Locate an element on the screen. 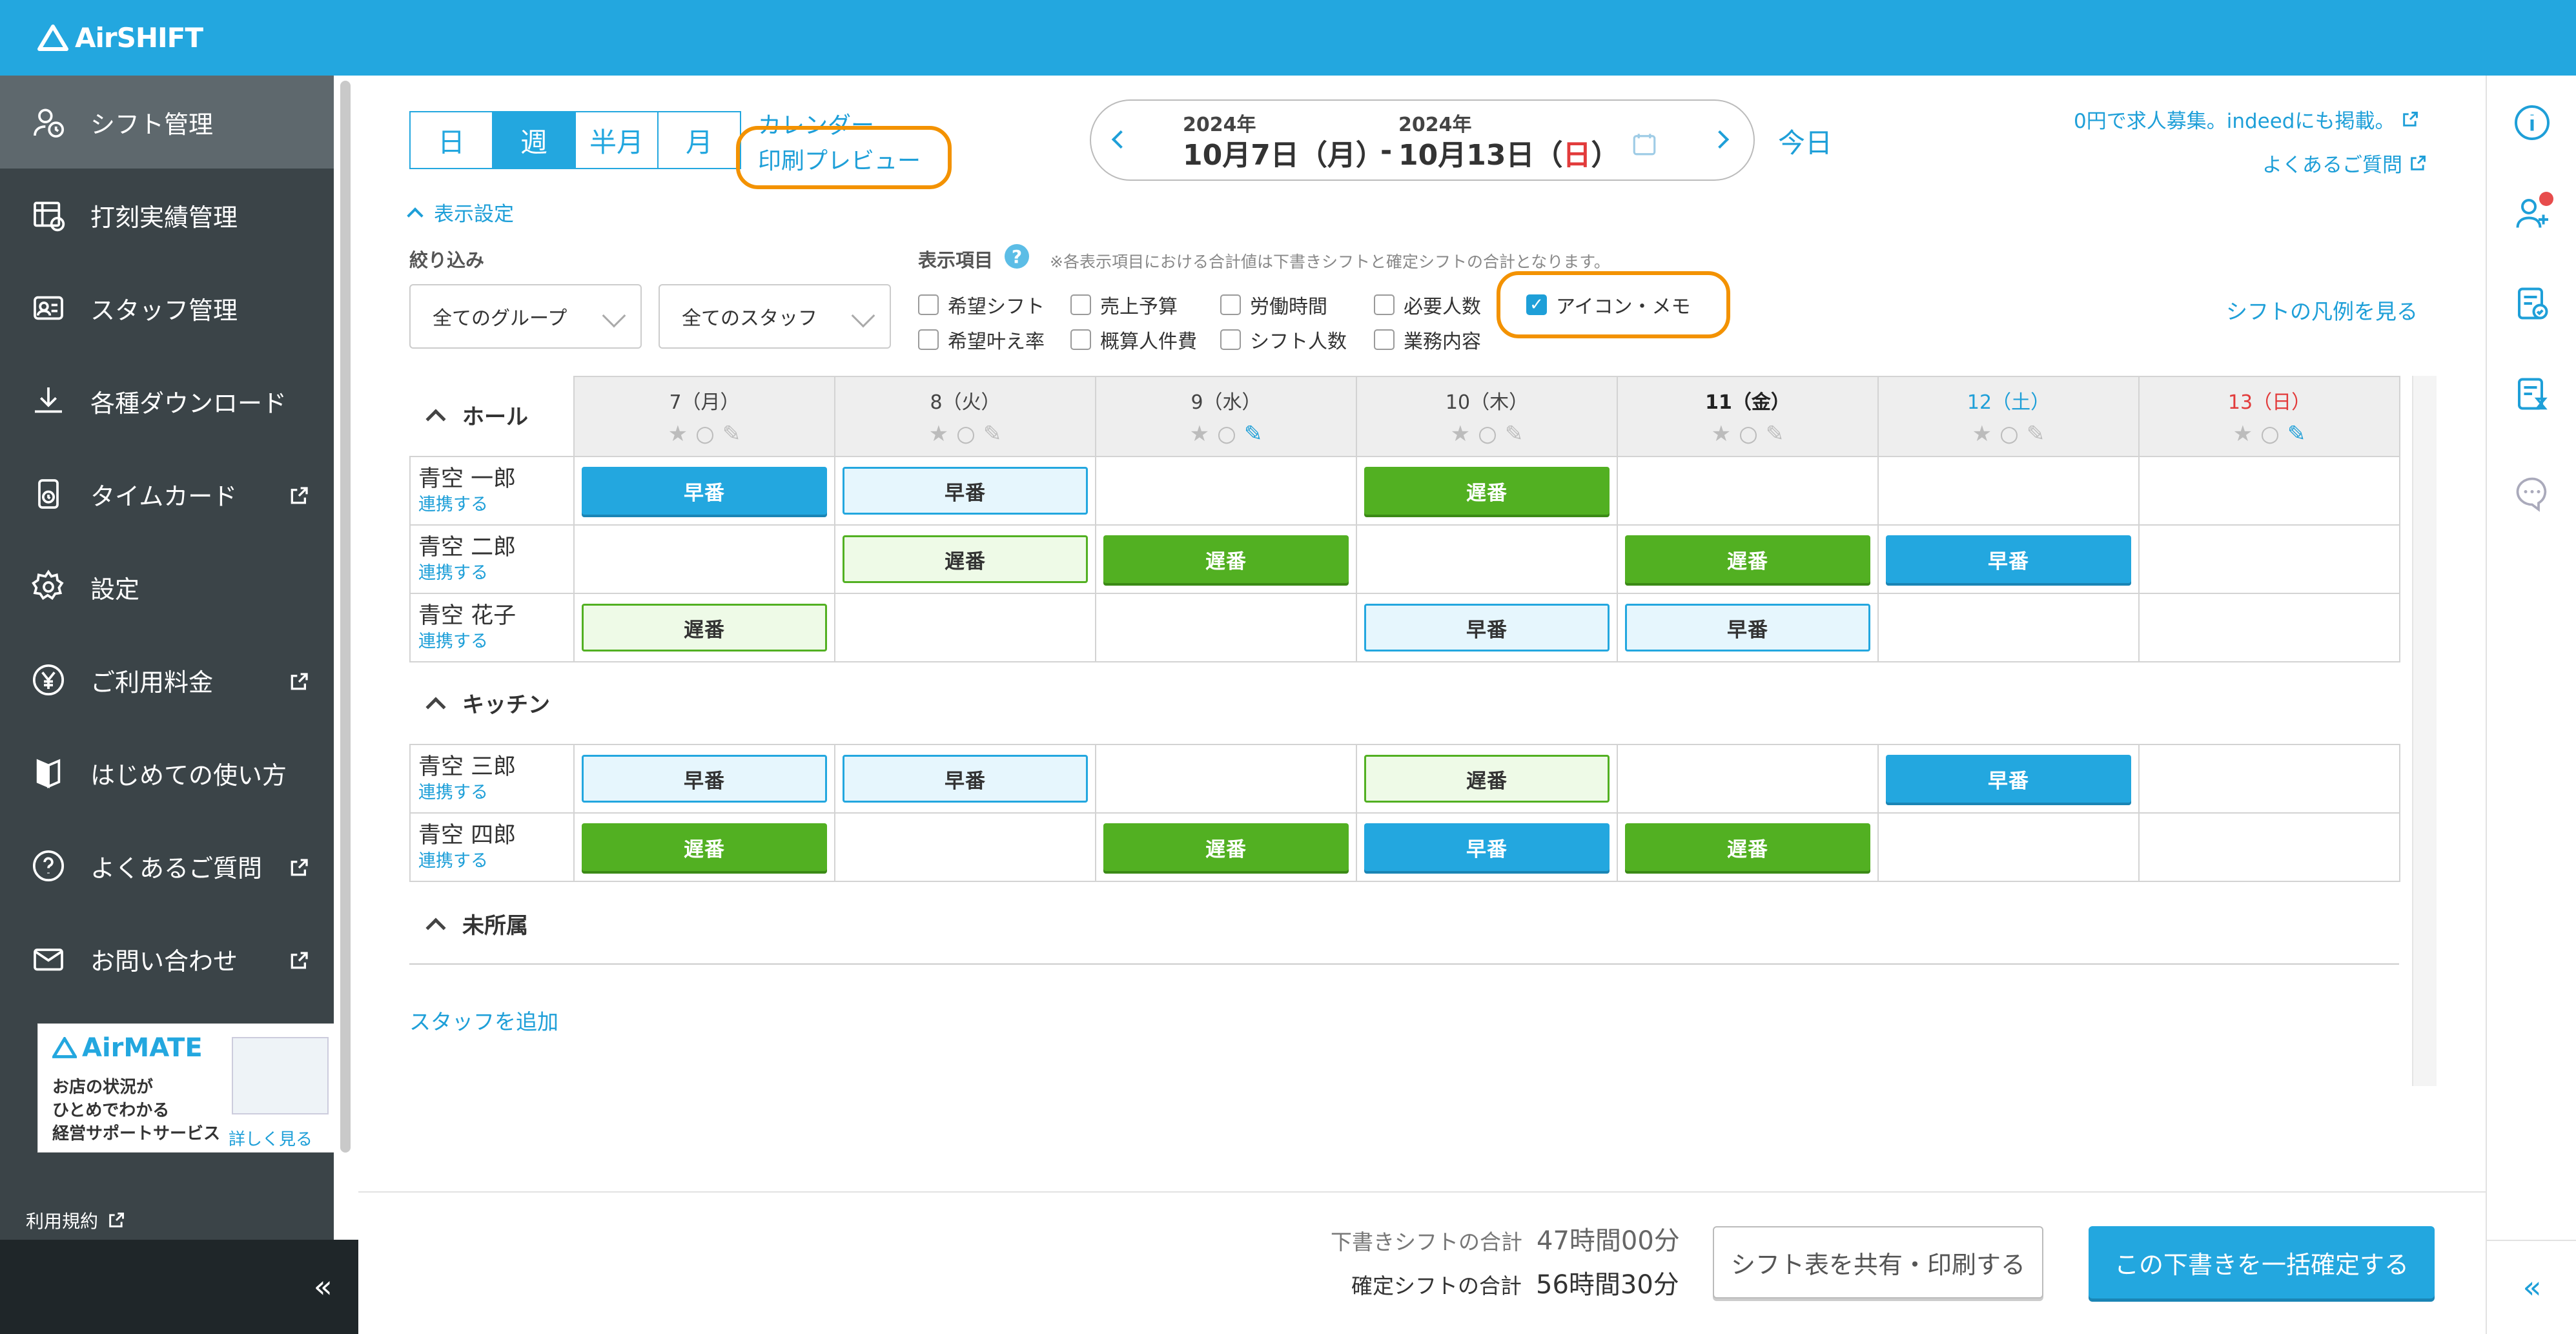 The image size is (2576, 1334). view-button-0: 日 is located at coordinates (451, 140).